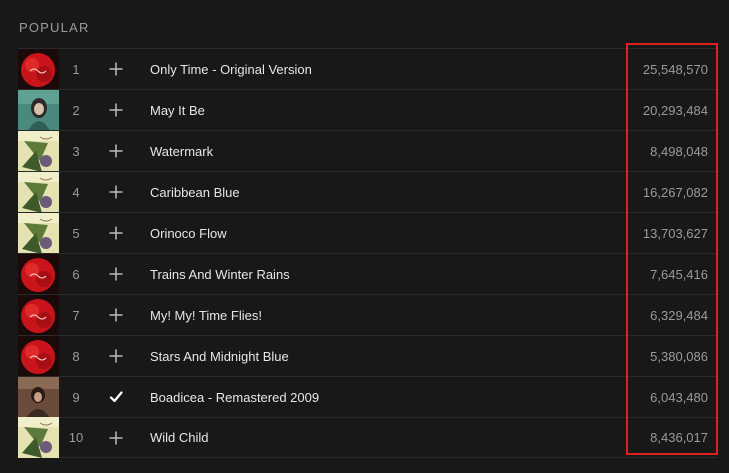 This screenshot has height=473, width=729. Describe the element at coordinates (675, 233) in the screenshot. I see `play-count: 13,703,627` at that location.